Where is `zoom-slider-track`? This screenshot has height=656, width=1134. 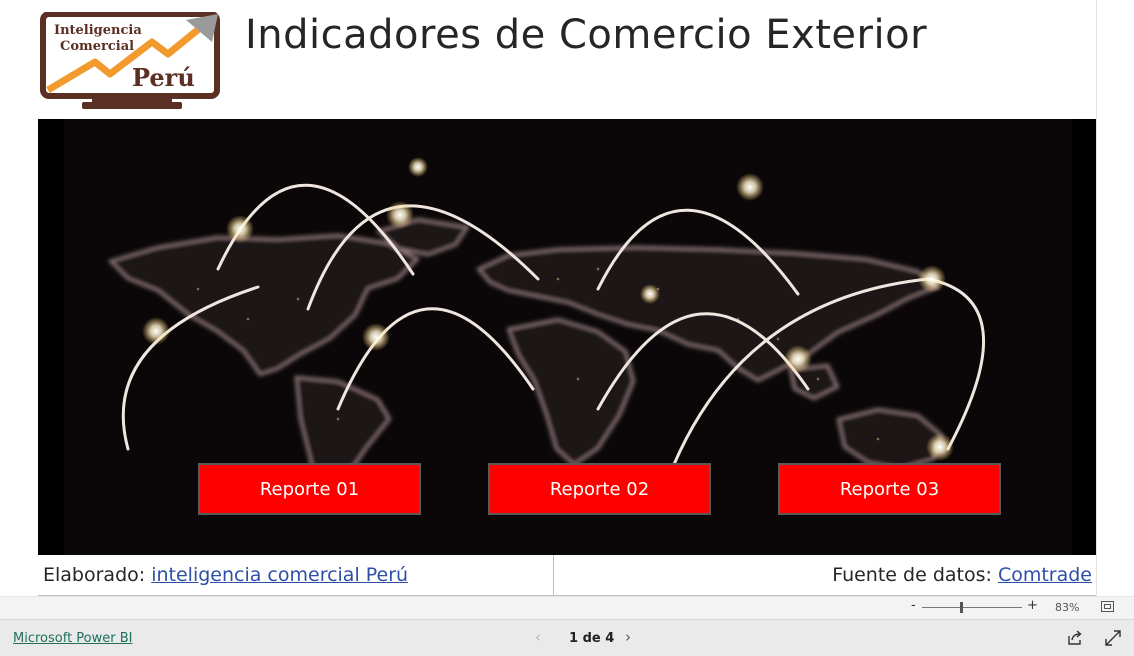
zoom-slider-track is located at coordinates (972, 607).